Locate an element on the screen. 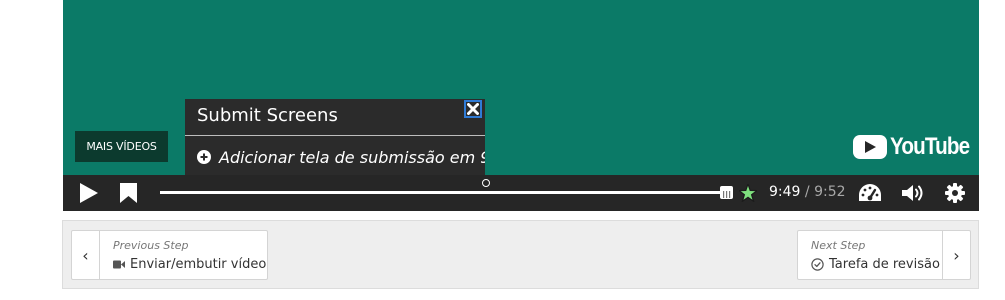 This screenshot has width=1005, height=300. progress-track is located at coordinates (445, 192).